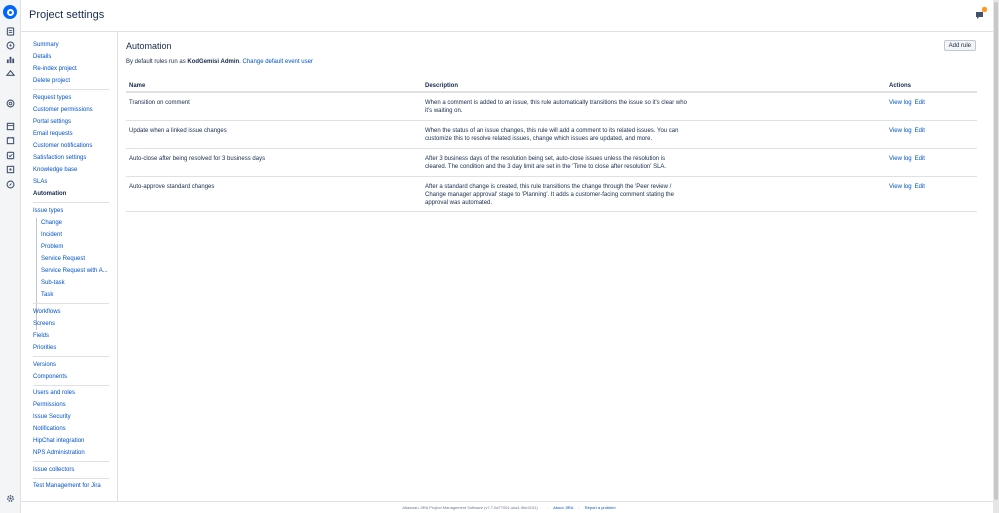 This screenshot has width=999, height=513. I want to click on sidebar-item-nps-administration: NPS Administration, so click(59, 453).